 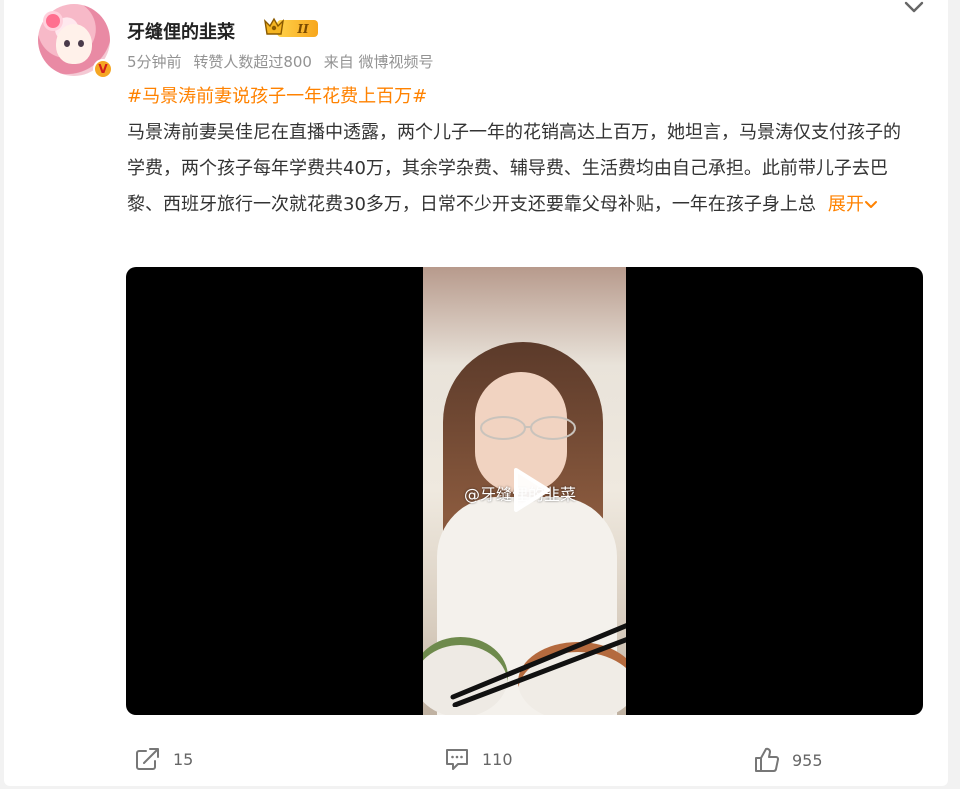 I want to click on avatar-face, so click(x=74, y=44).